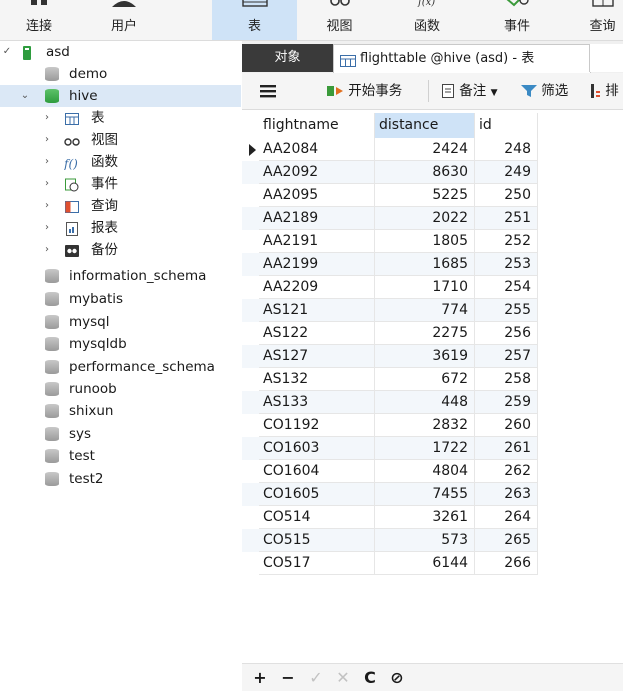 The image size is (623, 691). What do you see at coordinates (317, 425) in the screenshot?
I see `cell-flightname: CO1192` at bounding box center [317, 425].